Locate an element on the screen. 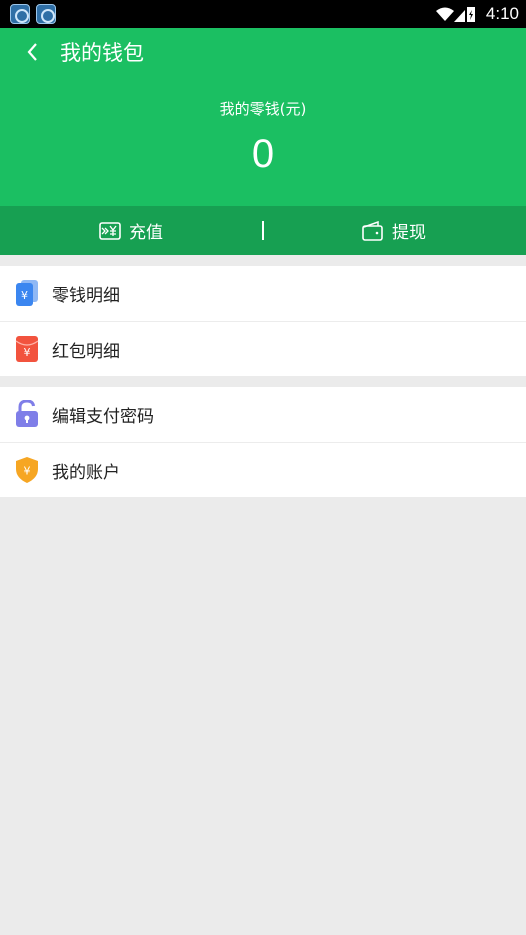 The width and height of the screenshot is (526, 935). list-item-change-details: ¥ 零钱明细 is located at coordinates (263, 293).